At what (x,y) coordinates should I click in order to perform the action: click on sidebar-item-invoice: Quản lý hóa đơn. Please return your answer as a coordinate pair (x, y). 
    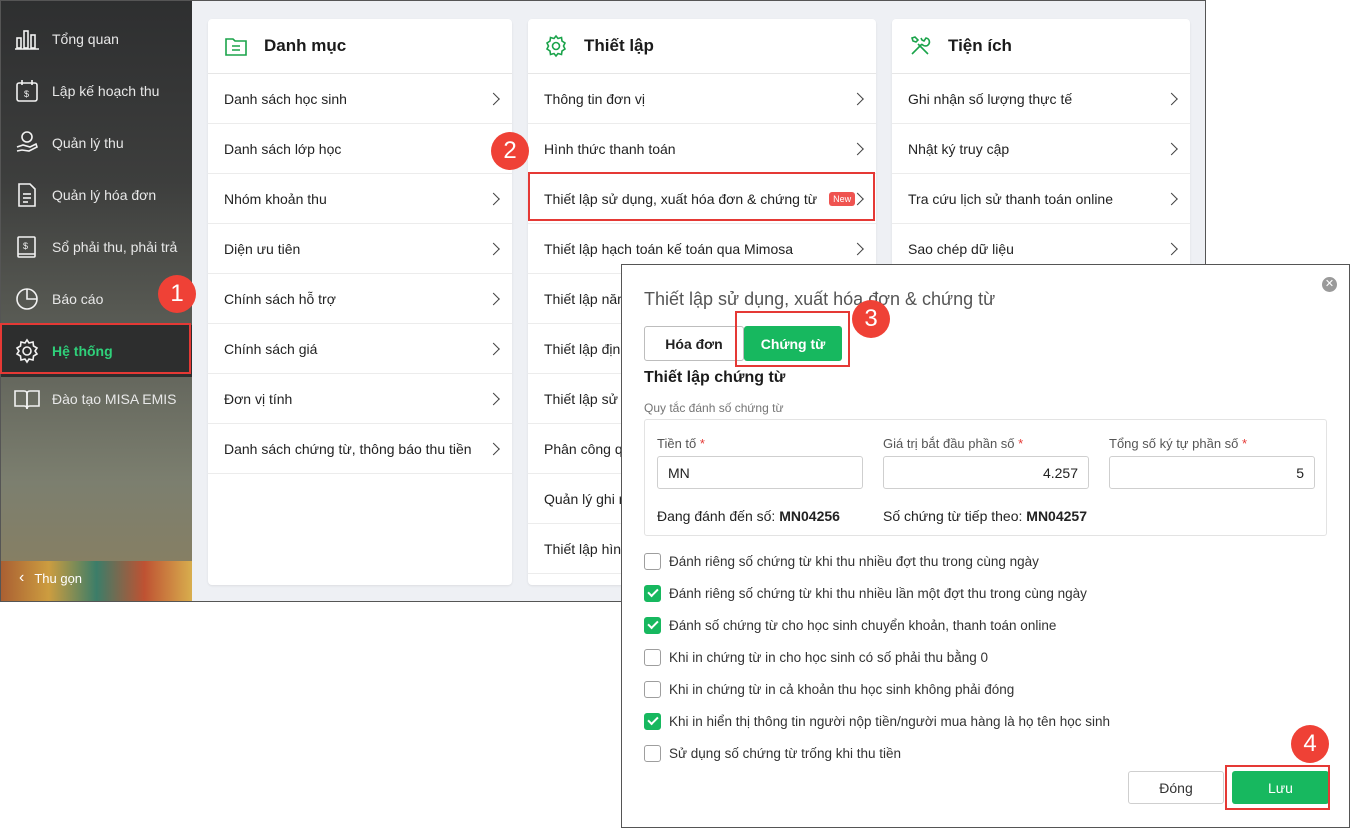
    Looking at the image, I should click on (96, 195).